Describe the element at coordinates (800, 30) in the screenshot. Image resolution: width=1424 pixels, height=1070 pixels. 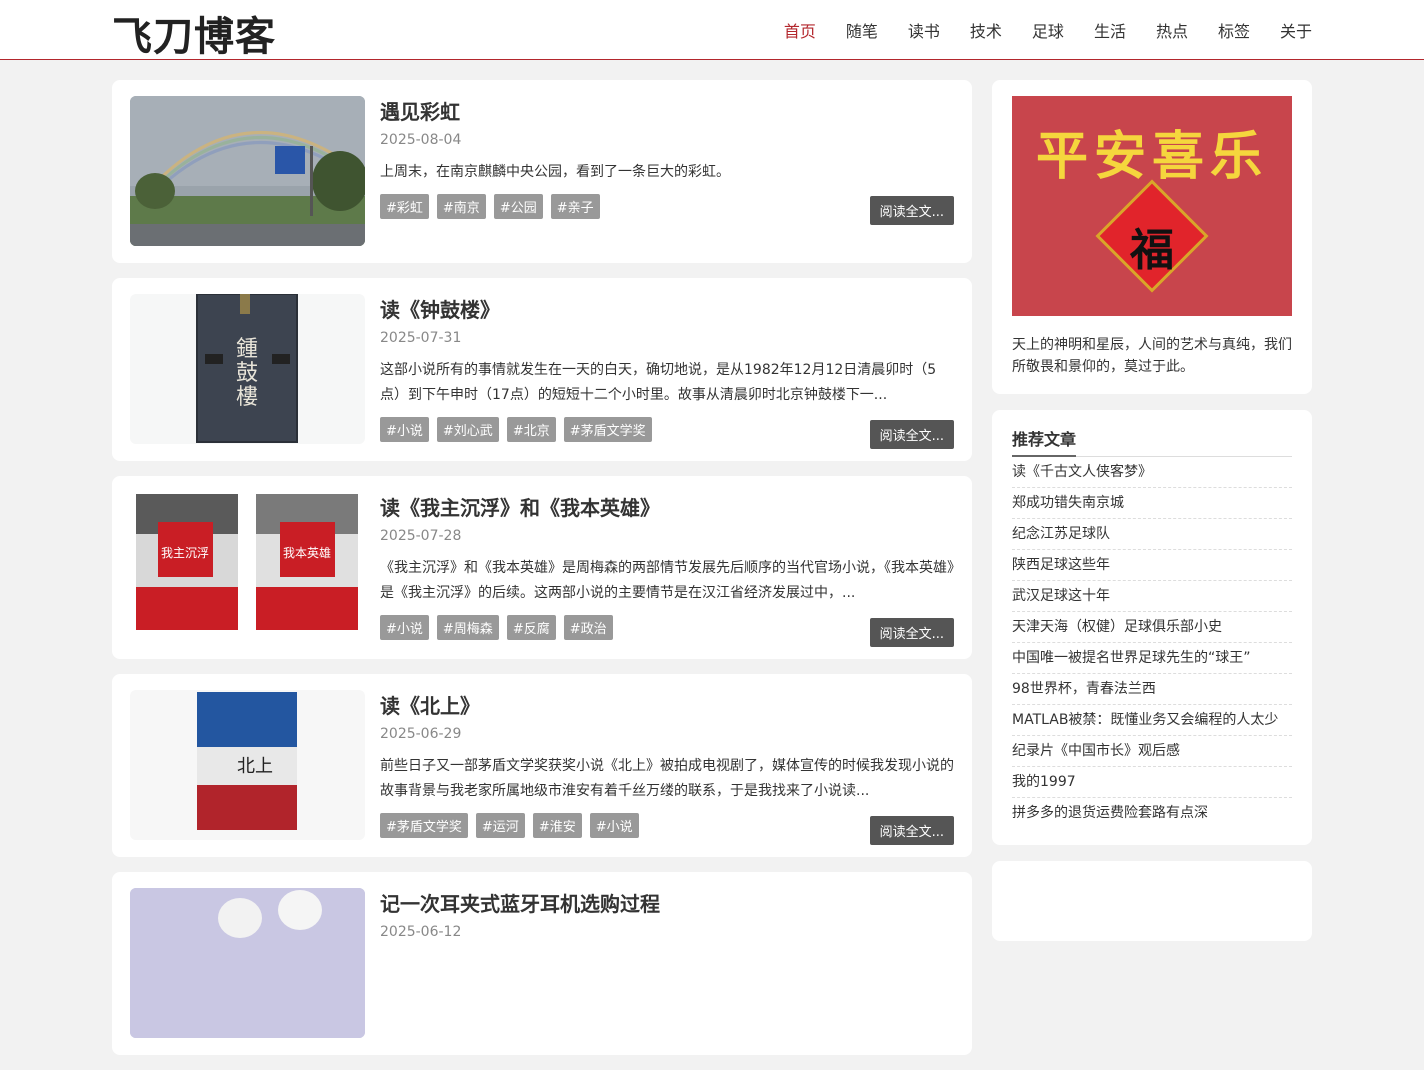
I see `nav-home: 首页` at that location.